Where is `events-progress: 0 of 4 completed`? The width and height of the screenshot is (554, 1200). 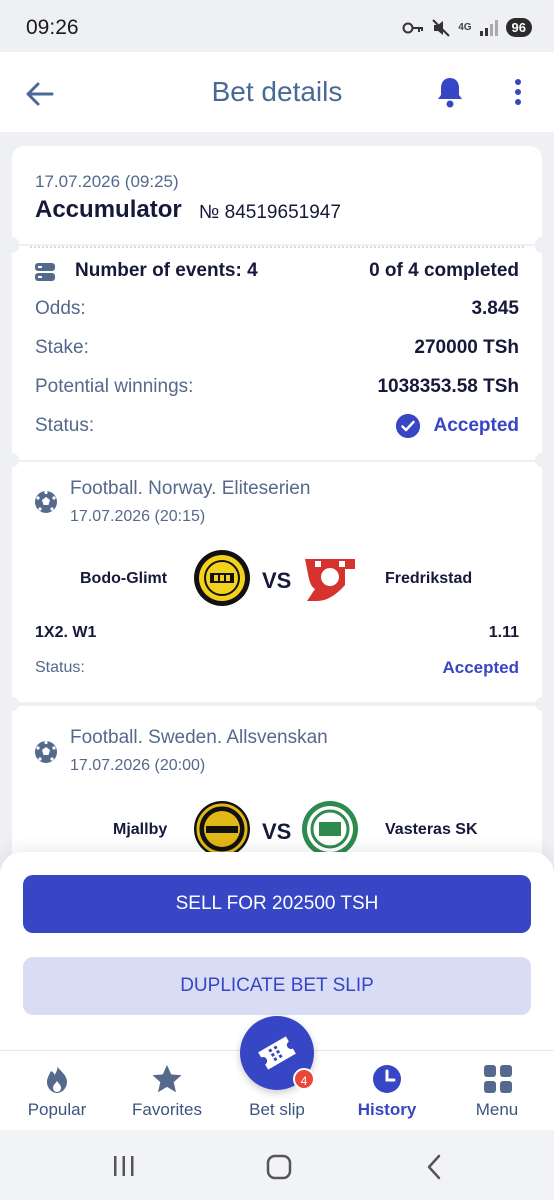 events-progress: 0 of 4 completed is located at coordinates (444, 270).